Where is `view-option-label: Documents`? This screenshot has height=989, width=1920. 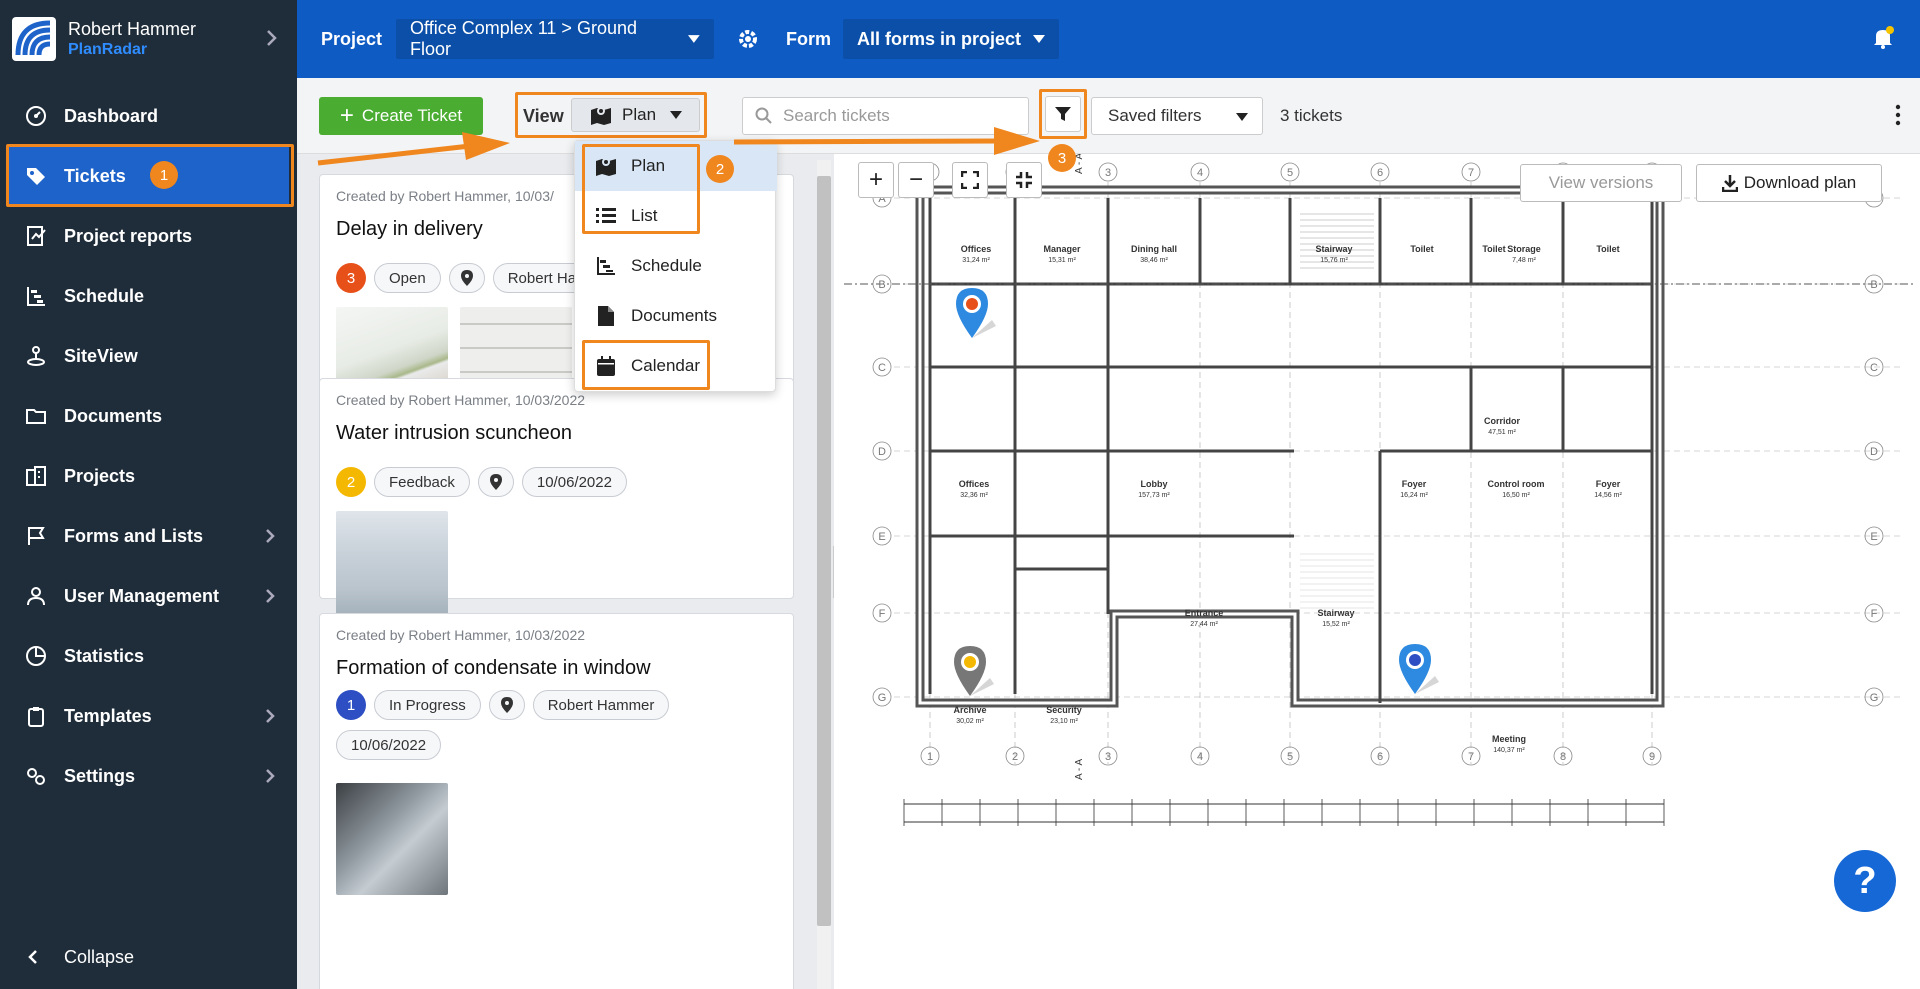
view-option-label: Documents is located at coordinates (674, 315).